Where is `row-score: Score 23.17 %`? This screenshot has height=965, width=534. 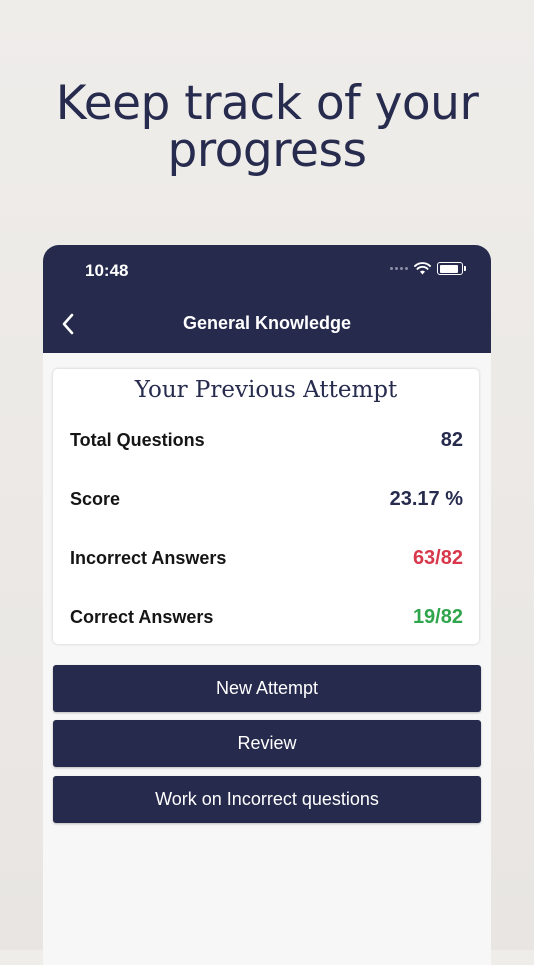
row-score: Score 23.17 % is located at coordinates (266, 499).